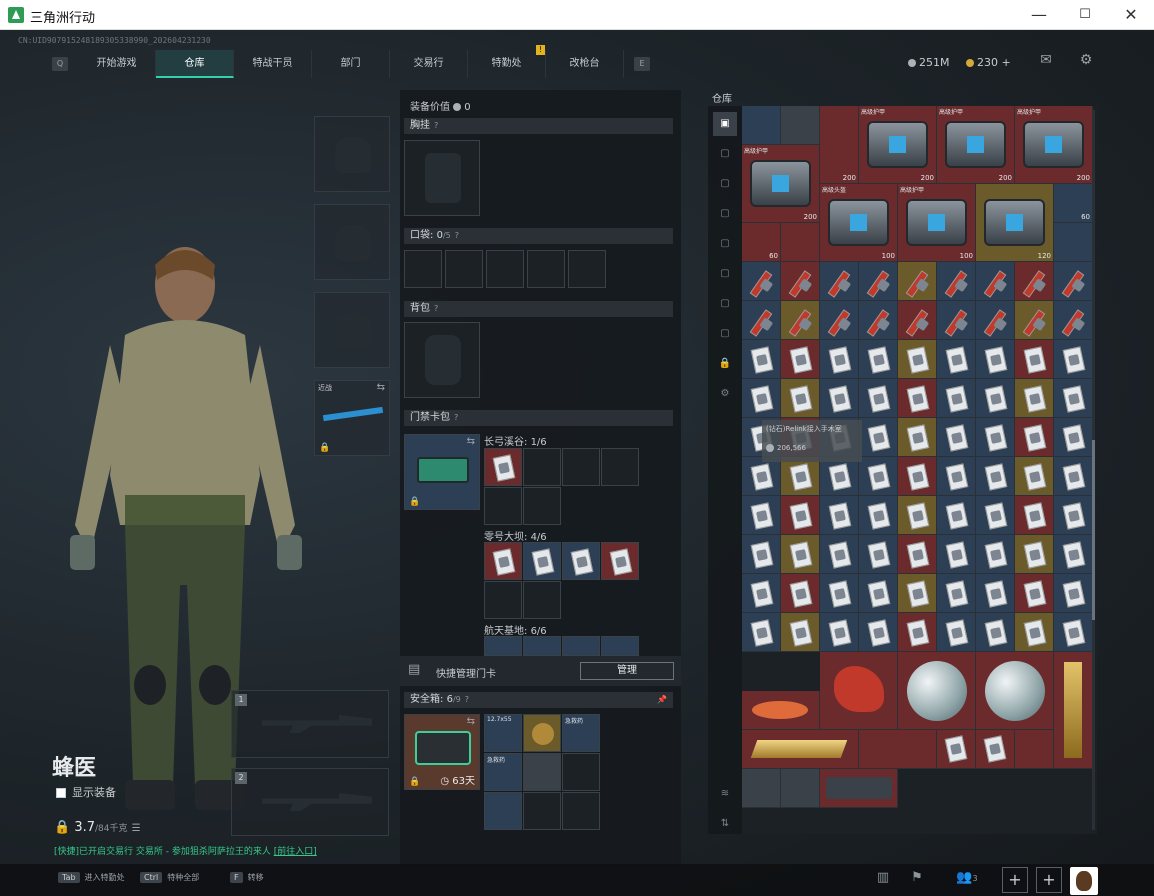  Describe the element at coordinates (761, 242) in the screenshot. I see `warehouse-item: 60` at that location.